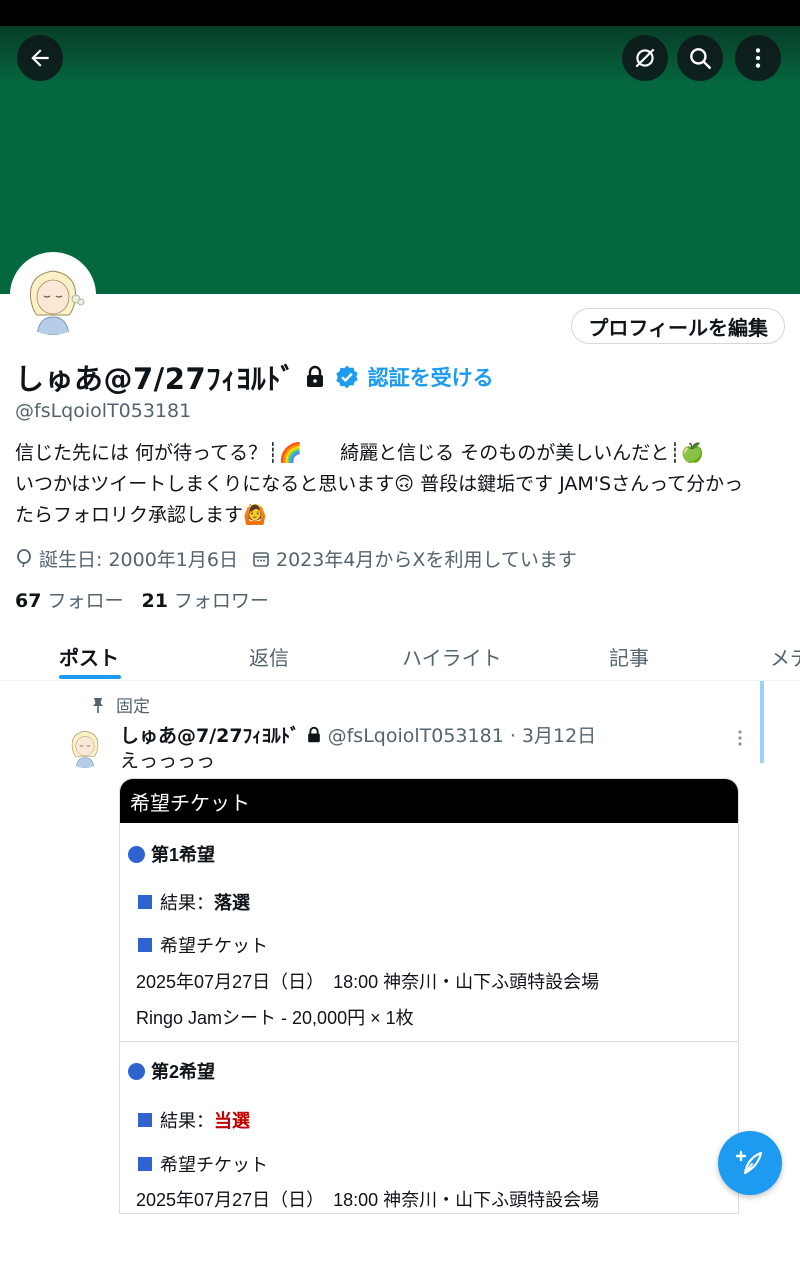 Image resolution: width=800 pixels, height=1280 pixels. I want to click on choice-title-text: 第1希望, so click(183, 855).